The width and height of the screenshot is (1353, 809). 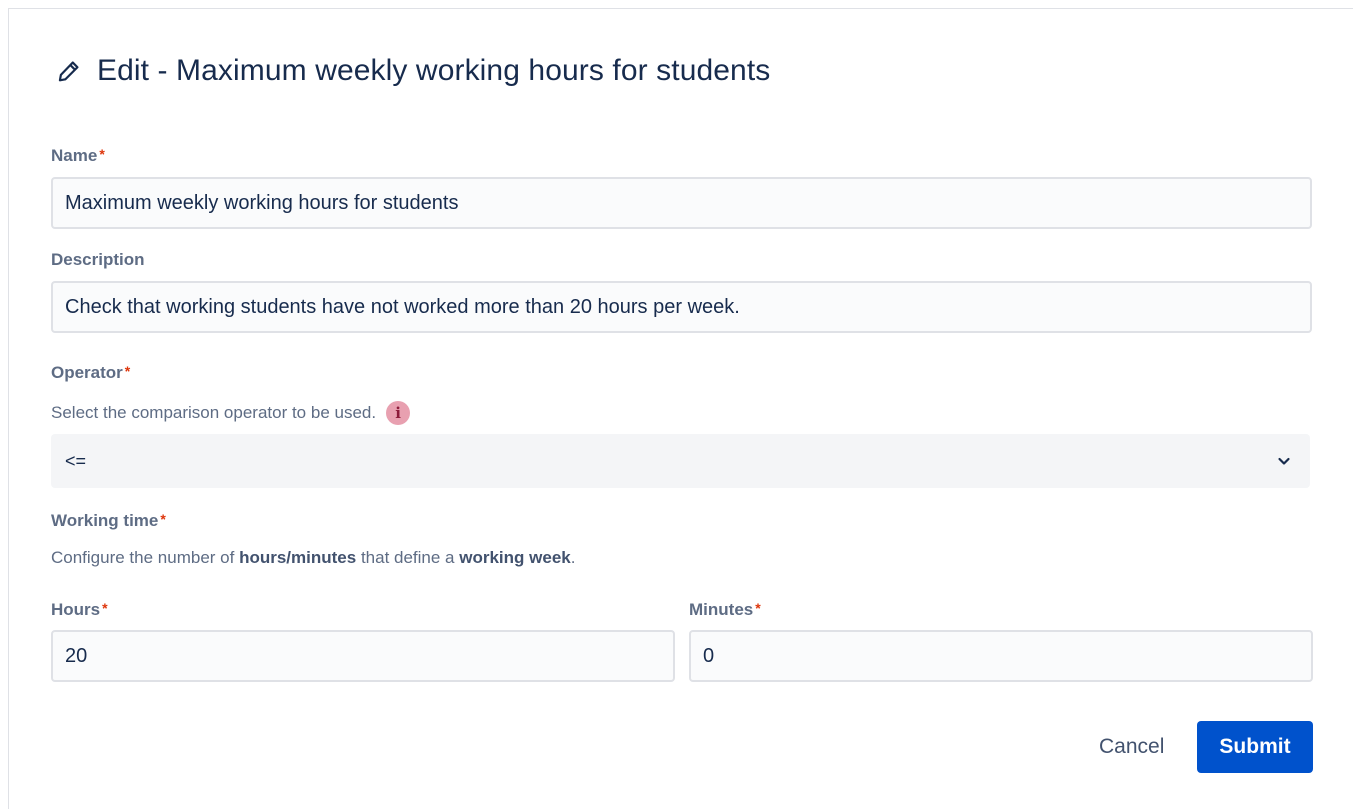 I want to click on description-label-text: Description, so click(x=98, y=259).